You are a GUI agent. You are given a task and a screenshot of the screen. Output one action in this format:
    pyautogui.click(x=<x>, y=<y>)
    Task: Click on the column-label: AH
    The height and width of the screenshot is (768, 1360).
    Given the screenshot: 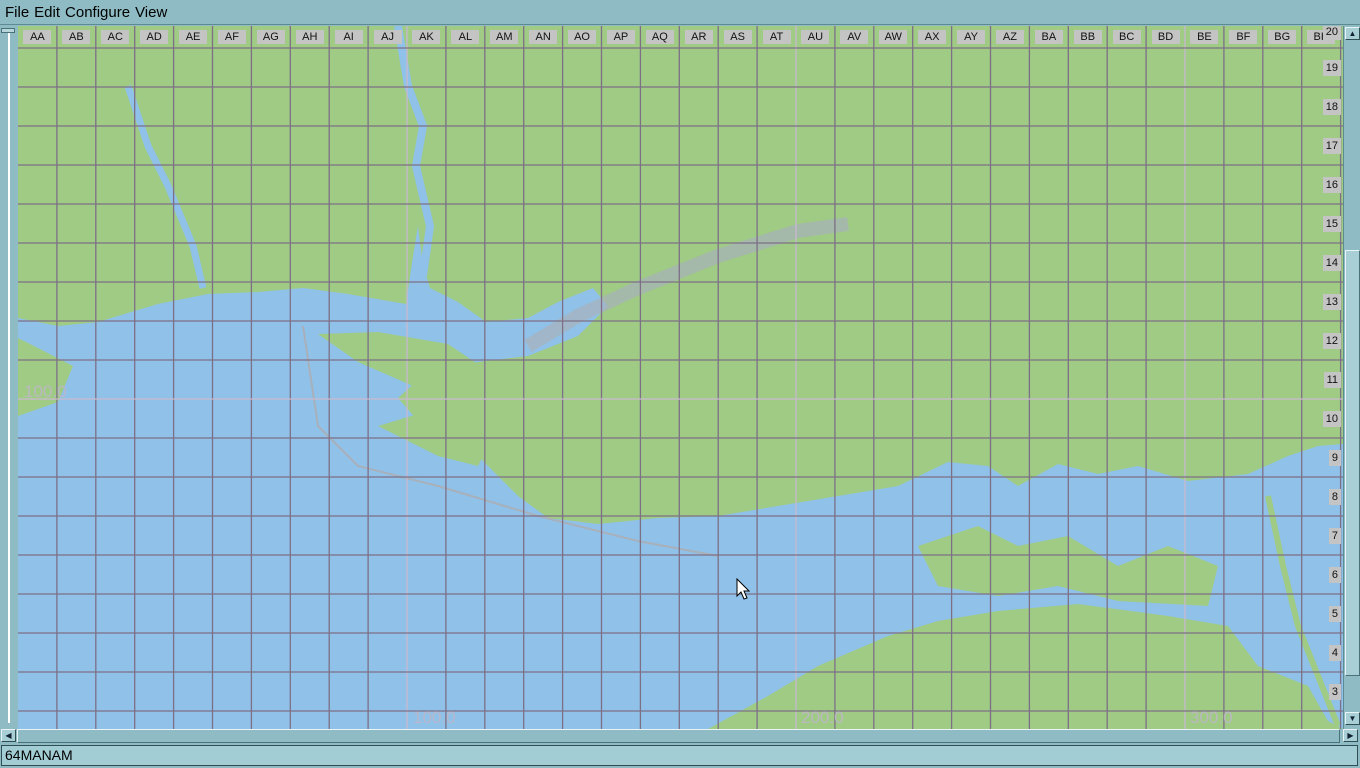 What is the action you would take?
    pyautogui.click(x=309, y=37)
    